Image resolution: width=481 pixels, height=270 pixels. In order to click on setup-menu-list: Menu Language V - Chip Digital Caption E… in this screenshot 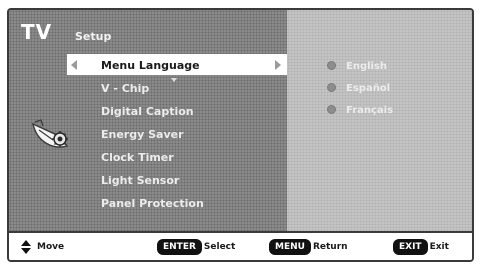, I will do `click(152, 134)`.